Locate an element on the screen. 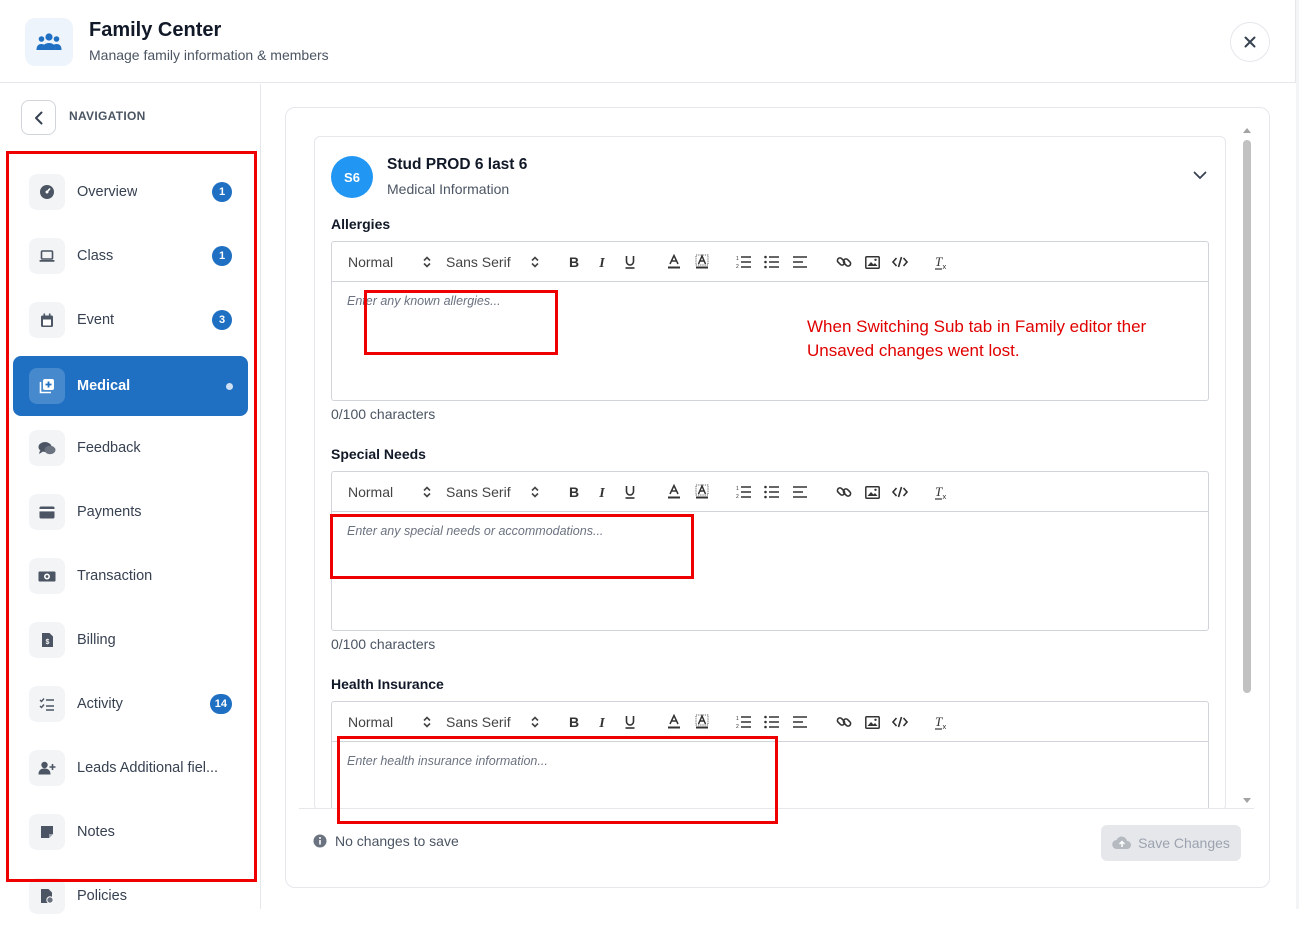 The image size is (1299, 926). allergies-label: Allergies is located at coordinates (361, 224).